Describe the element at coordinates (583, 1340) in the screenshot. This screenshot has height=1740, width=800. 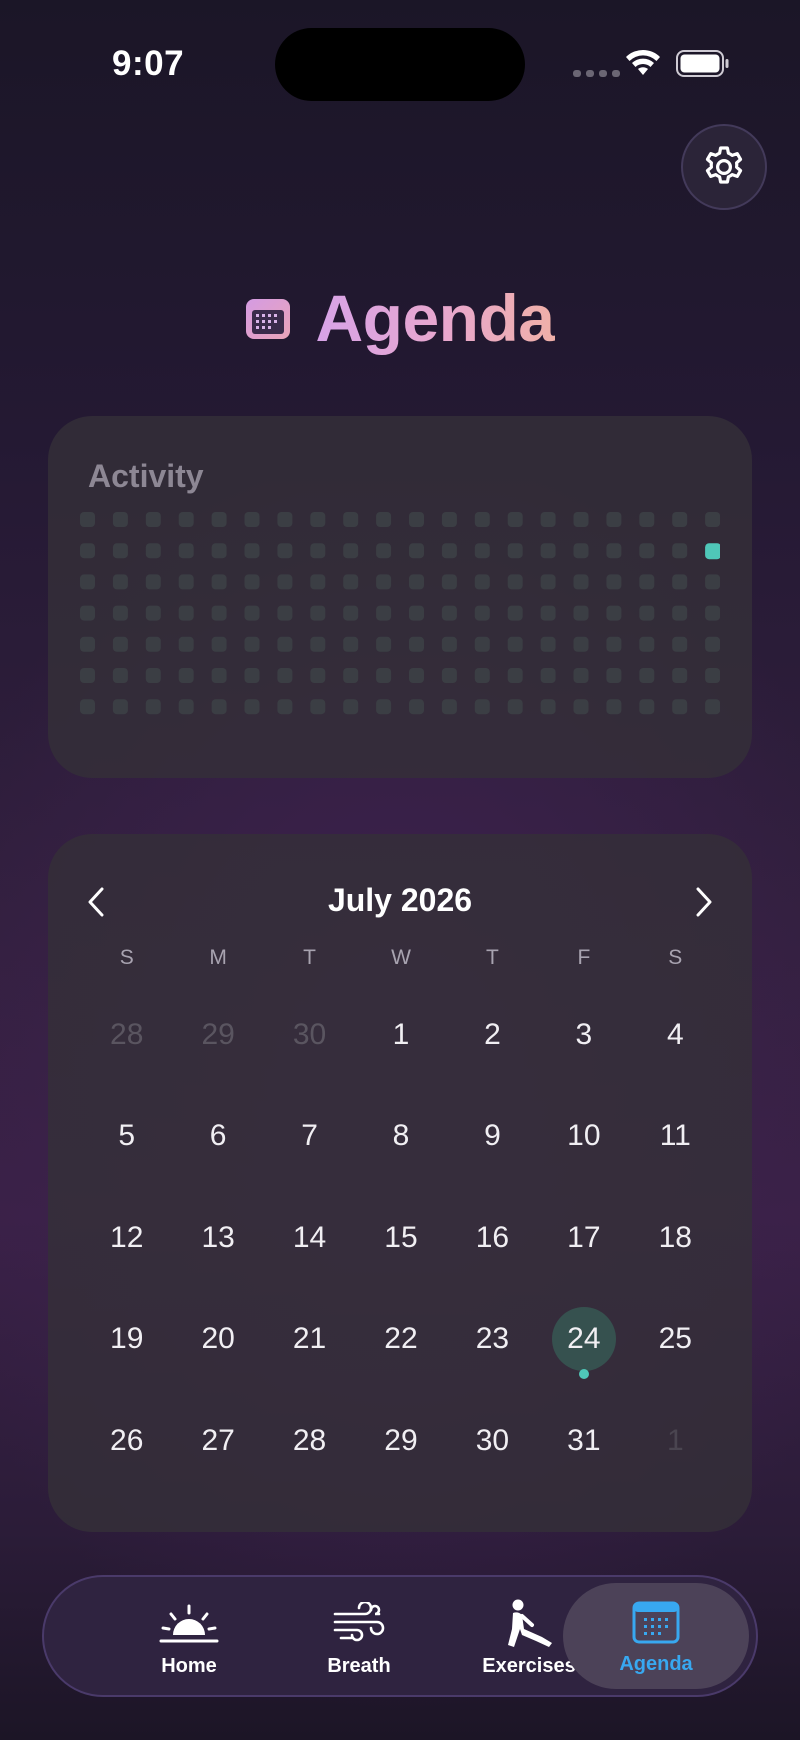
I see `calendar-day-selected: 24` at that location.